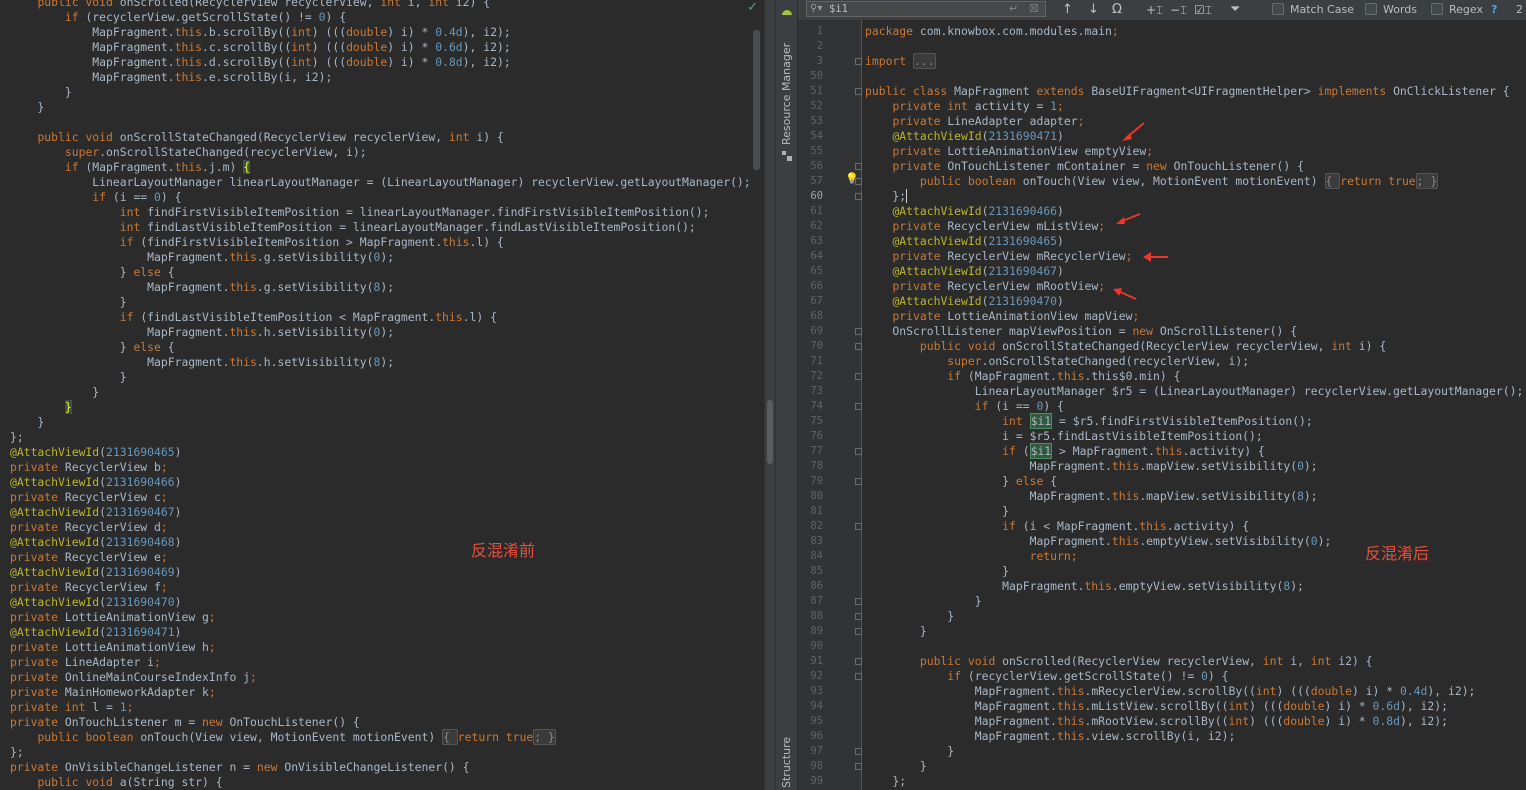 This screenshot has width=1526, height=790. Describe the element at coordinates (1093, 10) in the screenshot. I see `next-occurrence-icon: ↓` at that location.